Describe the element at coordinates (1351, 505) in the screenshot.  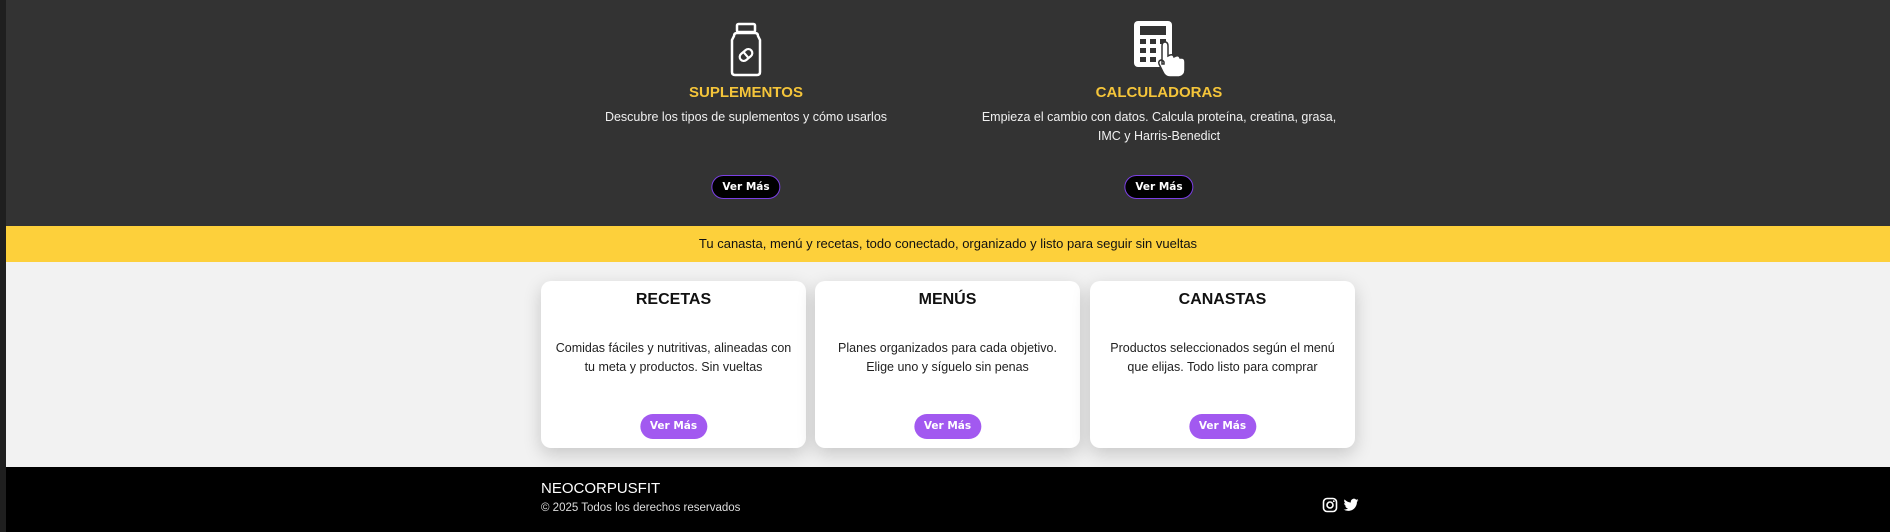
I see `twitter-icon` at that location.